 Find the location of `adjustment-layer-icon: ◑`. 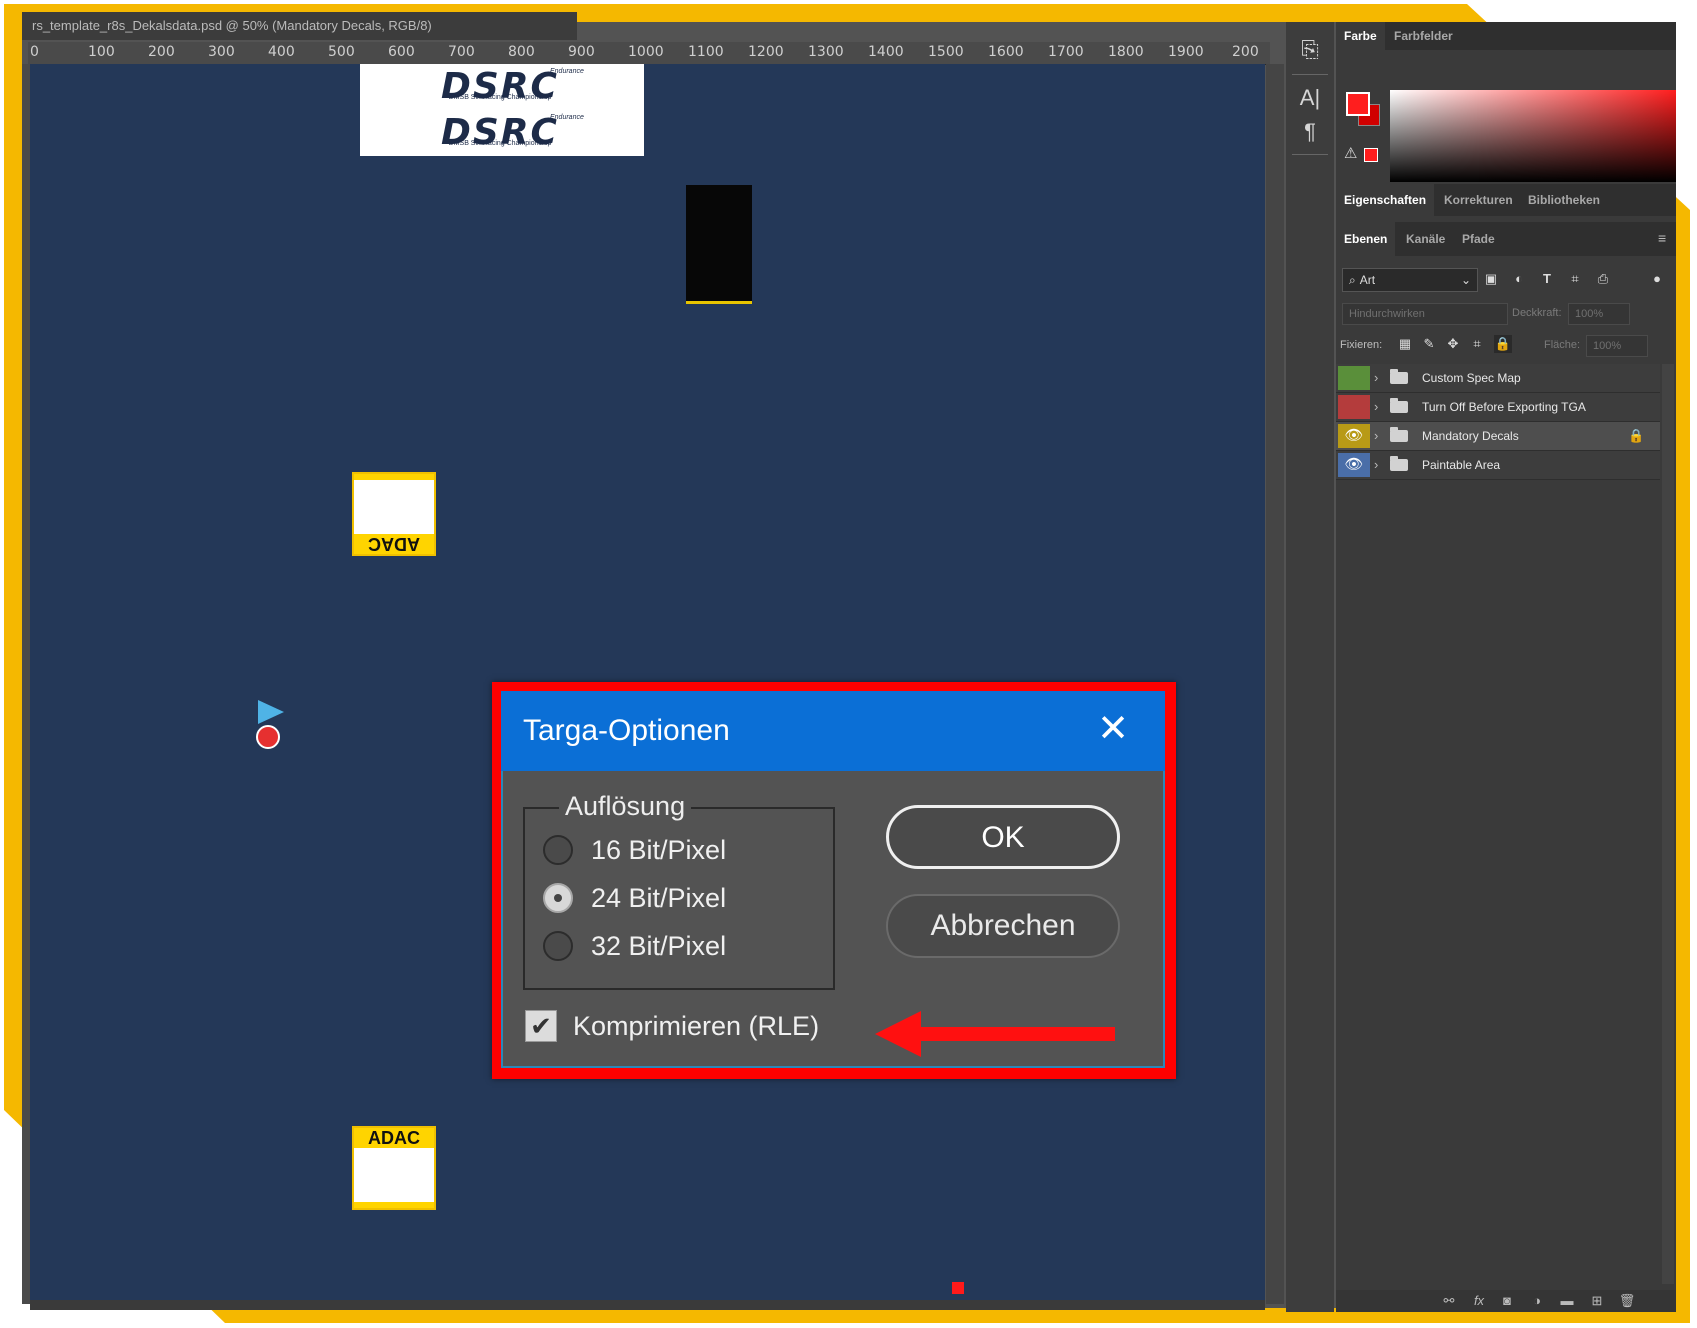

adjustment-layer-icon: ◑ is located at coordinates (1537, 1301).